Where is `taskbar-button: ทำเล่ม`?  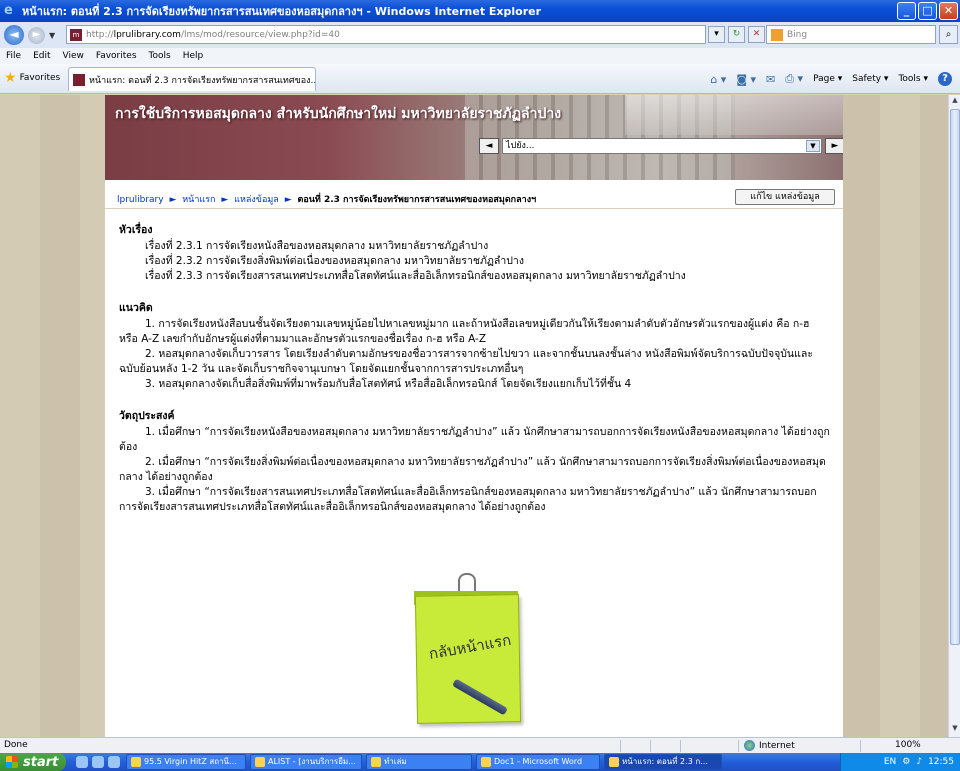 taskbar-button: ทำเล่ม is located at coordinates (419, 762).